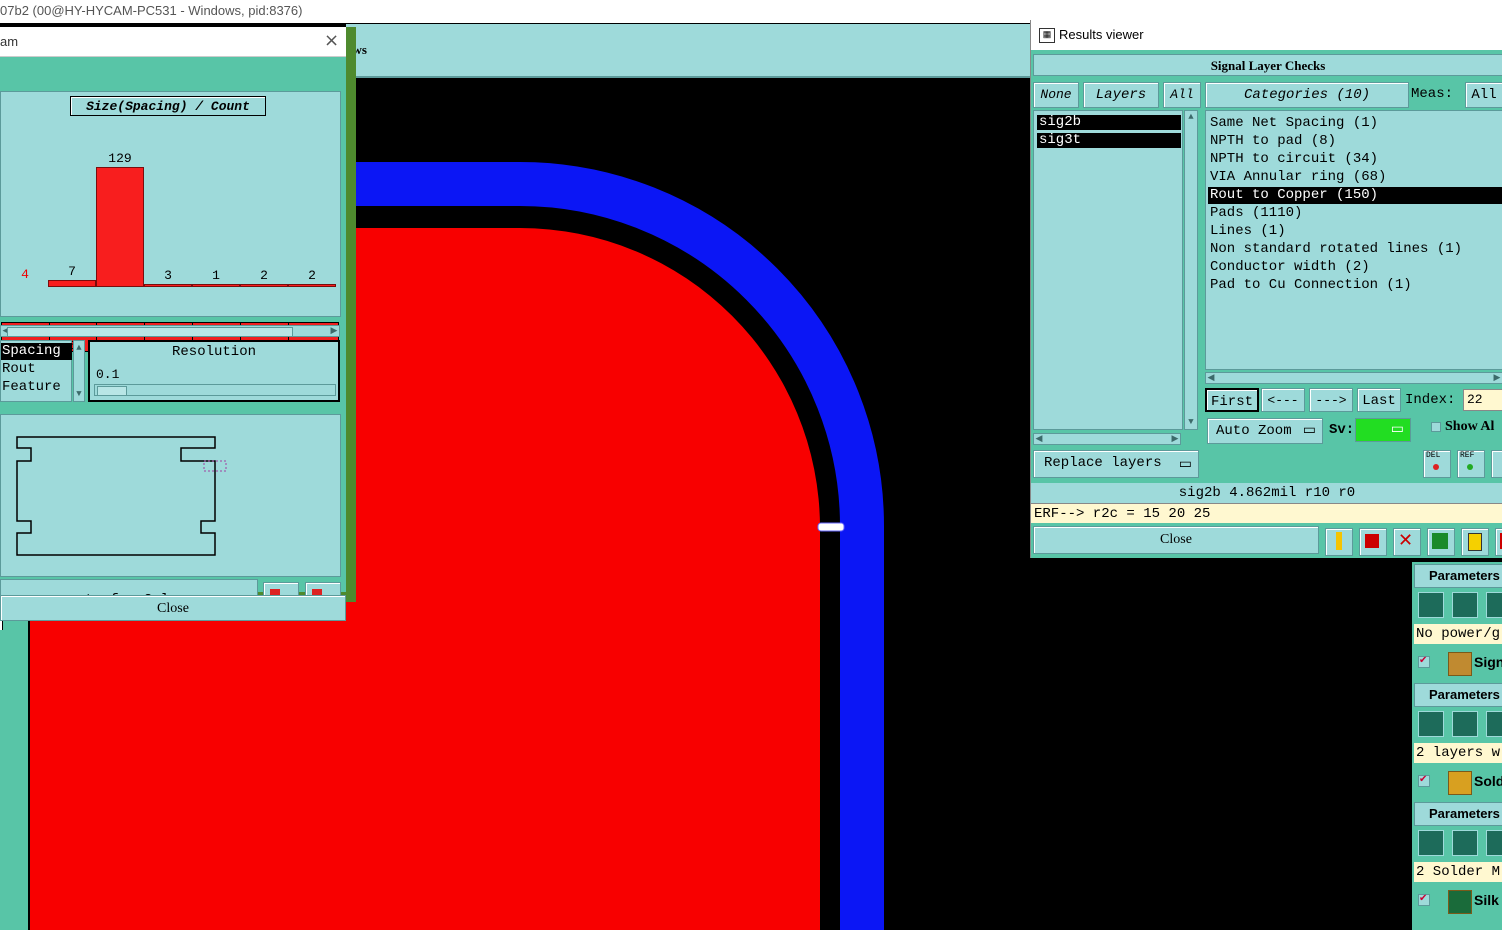 This screenshot has height=930, width=1502. What do you see at coordinates (1307, 95) in the screenshot?
I see `categories-button: Categories (10)` at bounding box center [1307, 95].